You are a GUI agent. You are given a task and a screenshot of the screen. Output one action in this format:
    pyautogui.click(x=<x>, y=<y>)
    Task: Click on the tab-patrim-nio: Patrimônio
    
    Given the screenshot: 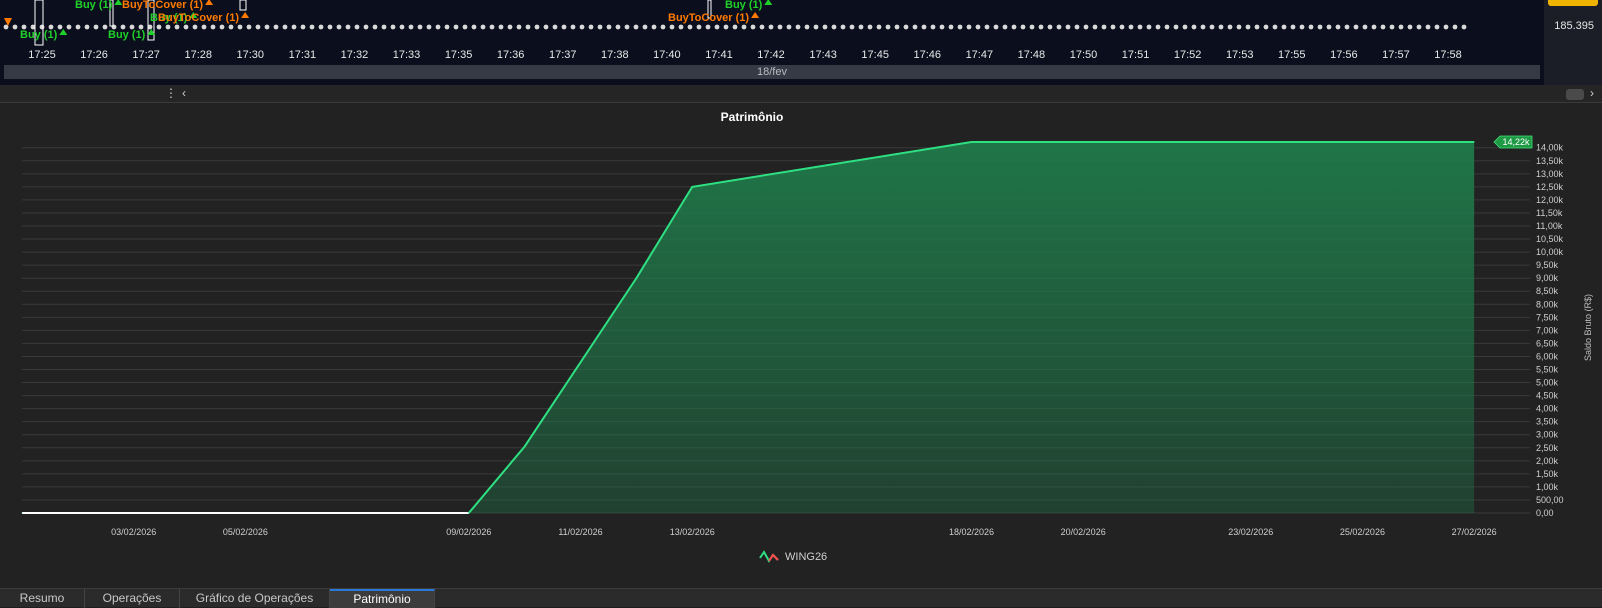 What is the action you would take?
    pyautogui.click(x=382, y=598)
    